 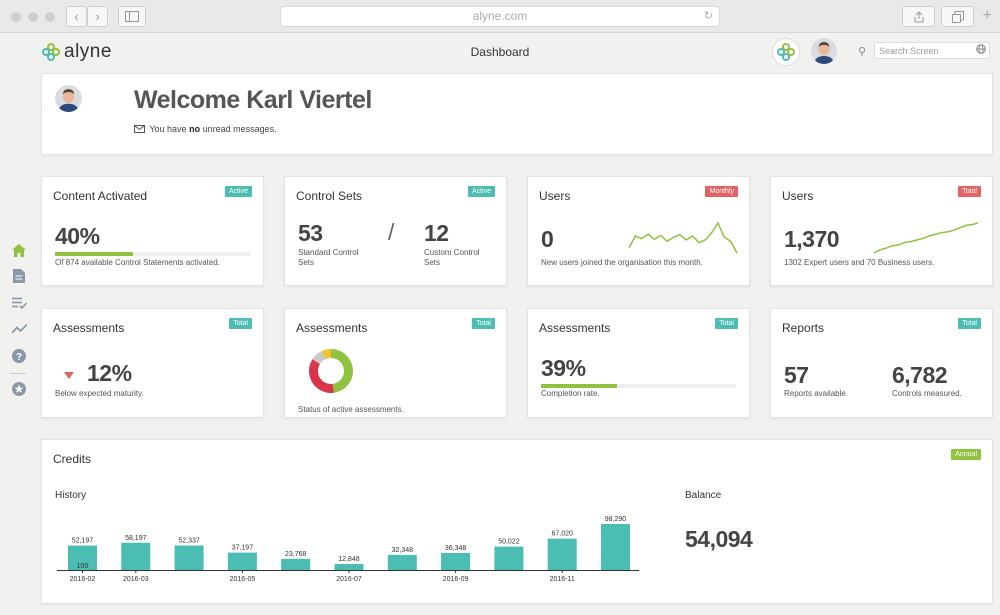 I want to click on x-tick-label: 2016-05, so click(x=243, y=579).